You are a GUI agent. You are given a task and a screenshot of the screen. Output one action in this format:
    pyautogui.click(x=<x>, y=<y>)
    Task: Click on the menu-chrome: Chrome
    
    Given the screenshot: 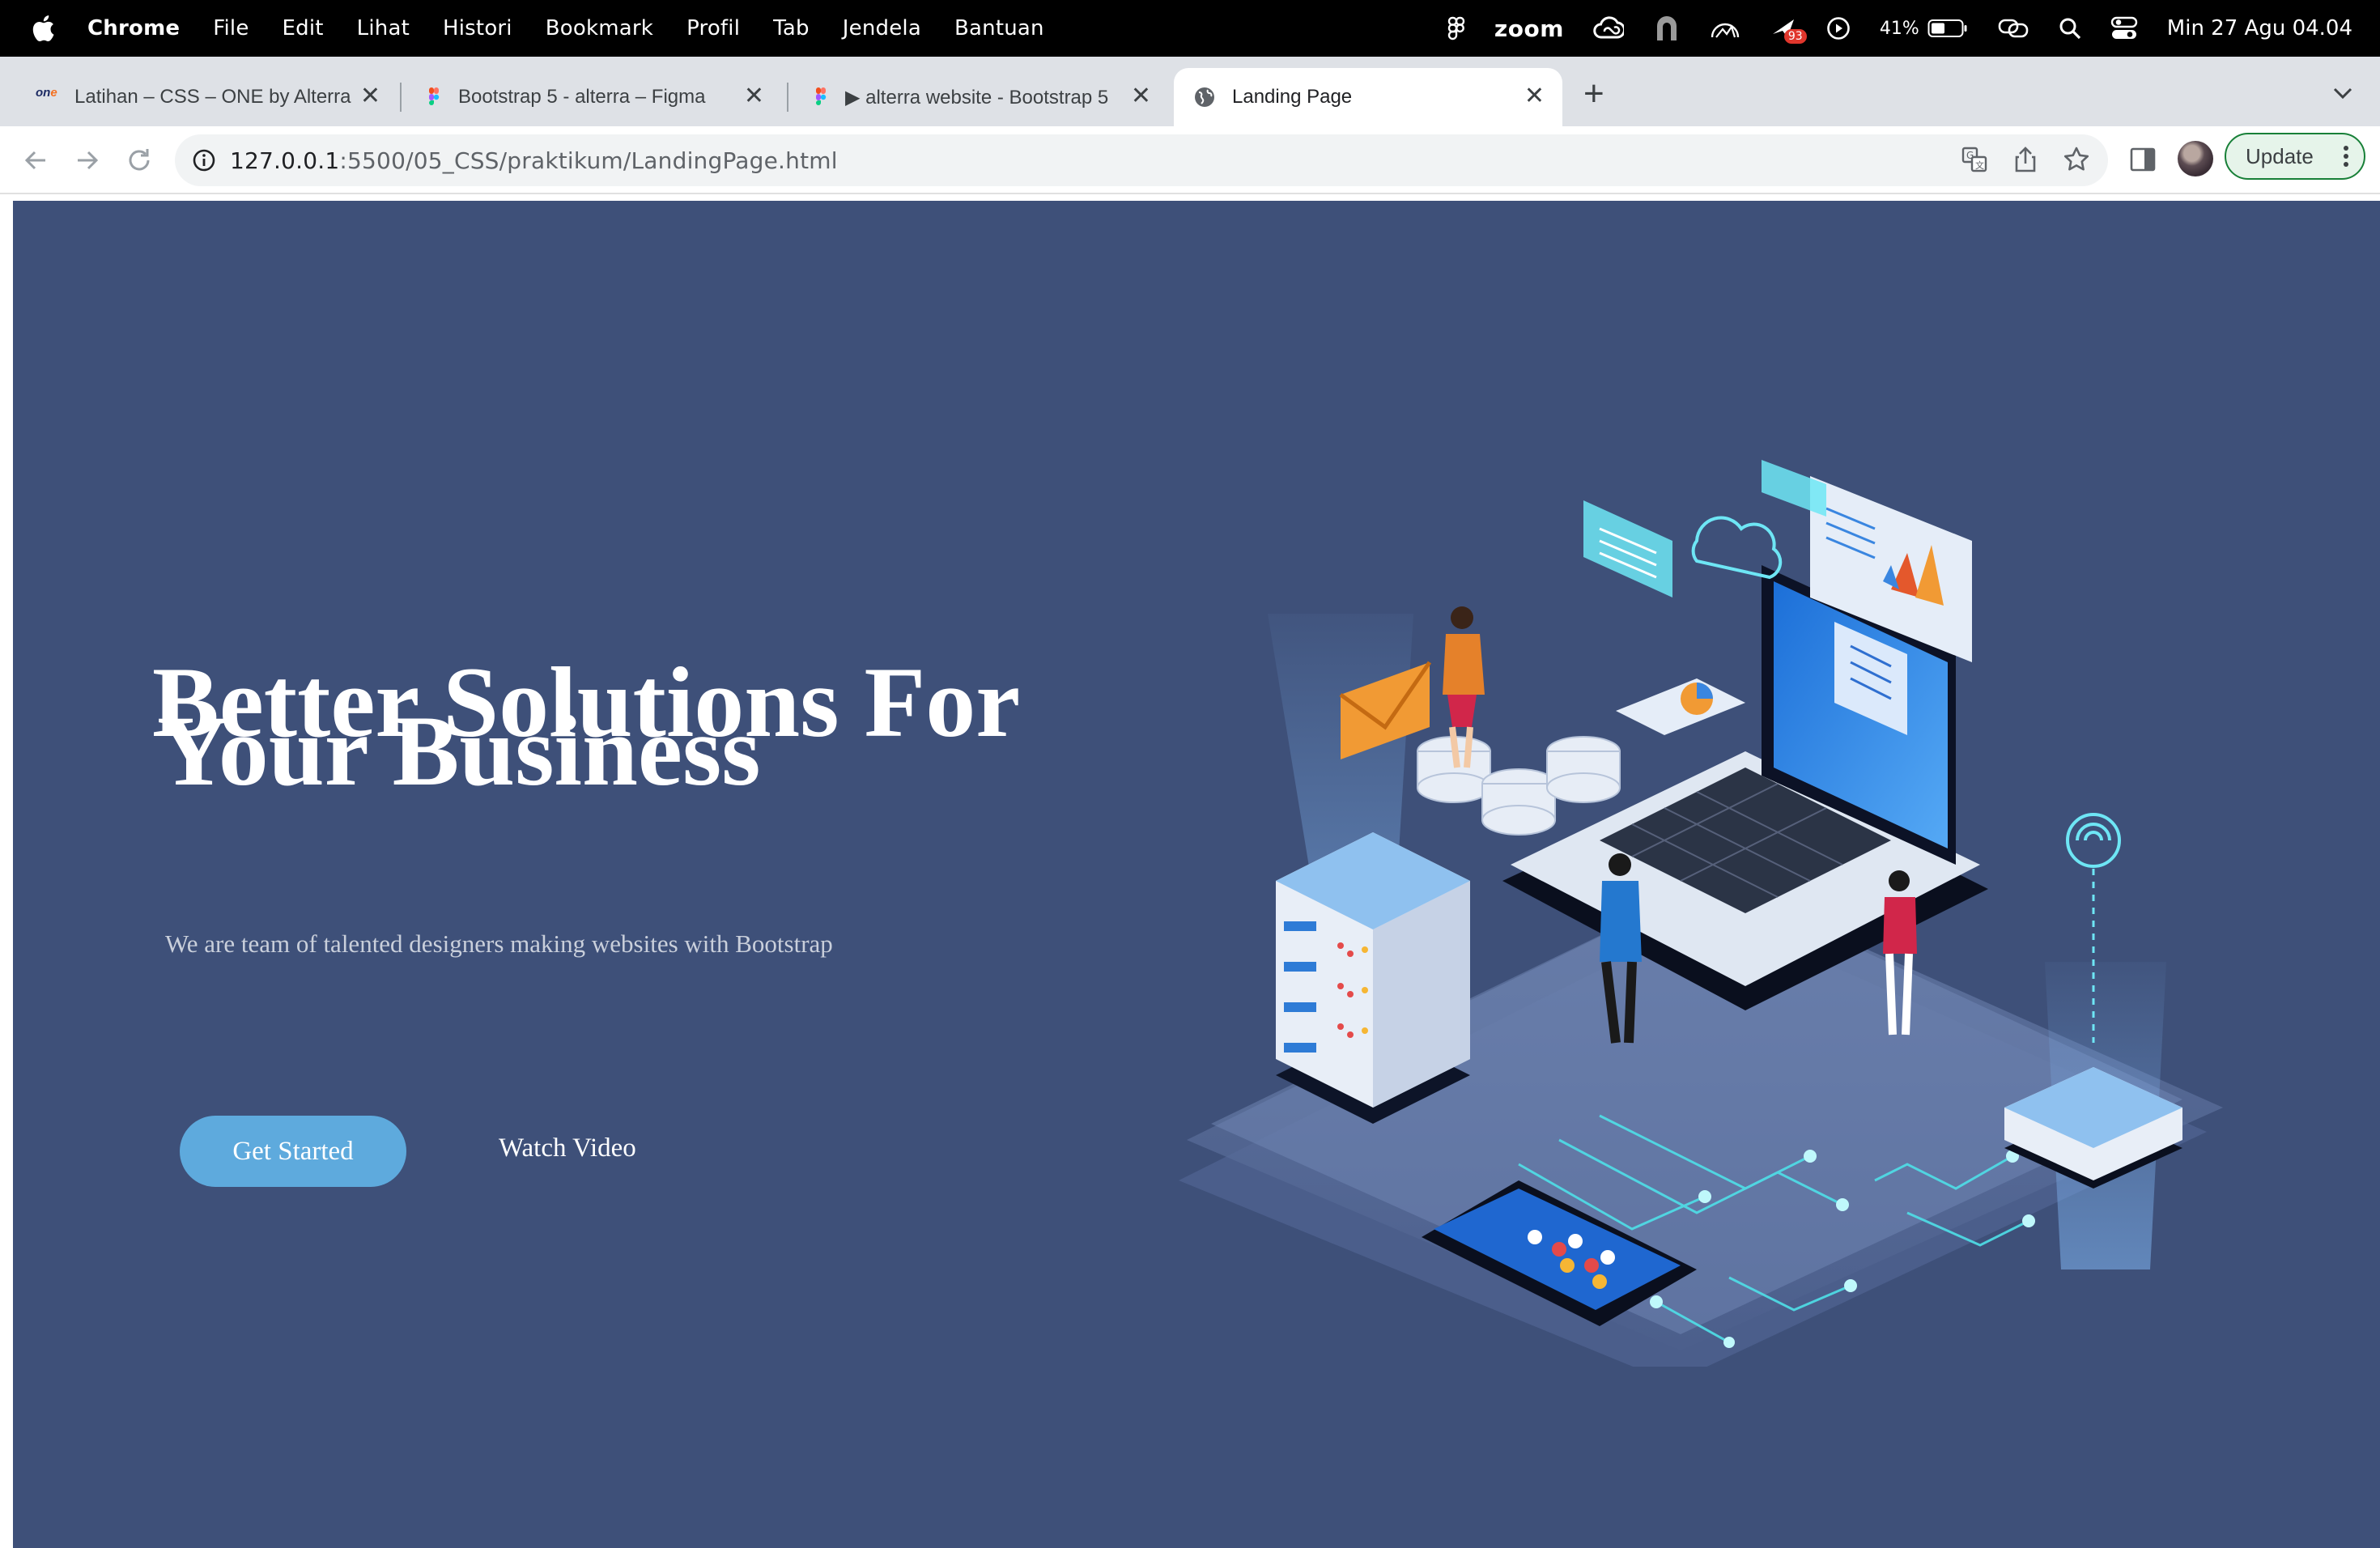 What is the action you would take?
    pyautogui.click(x=133, y=28)
    